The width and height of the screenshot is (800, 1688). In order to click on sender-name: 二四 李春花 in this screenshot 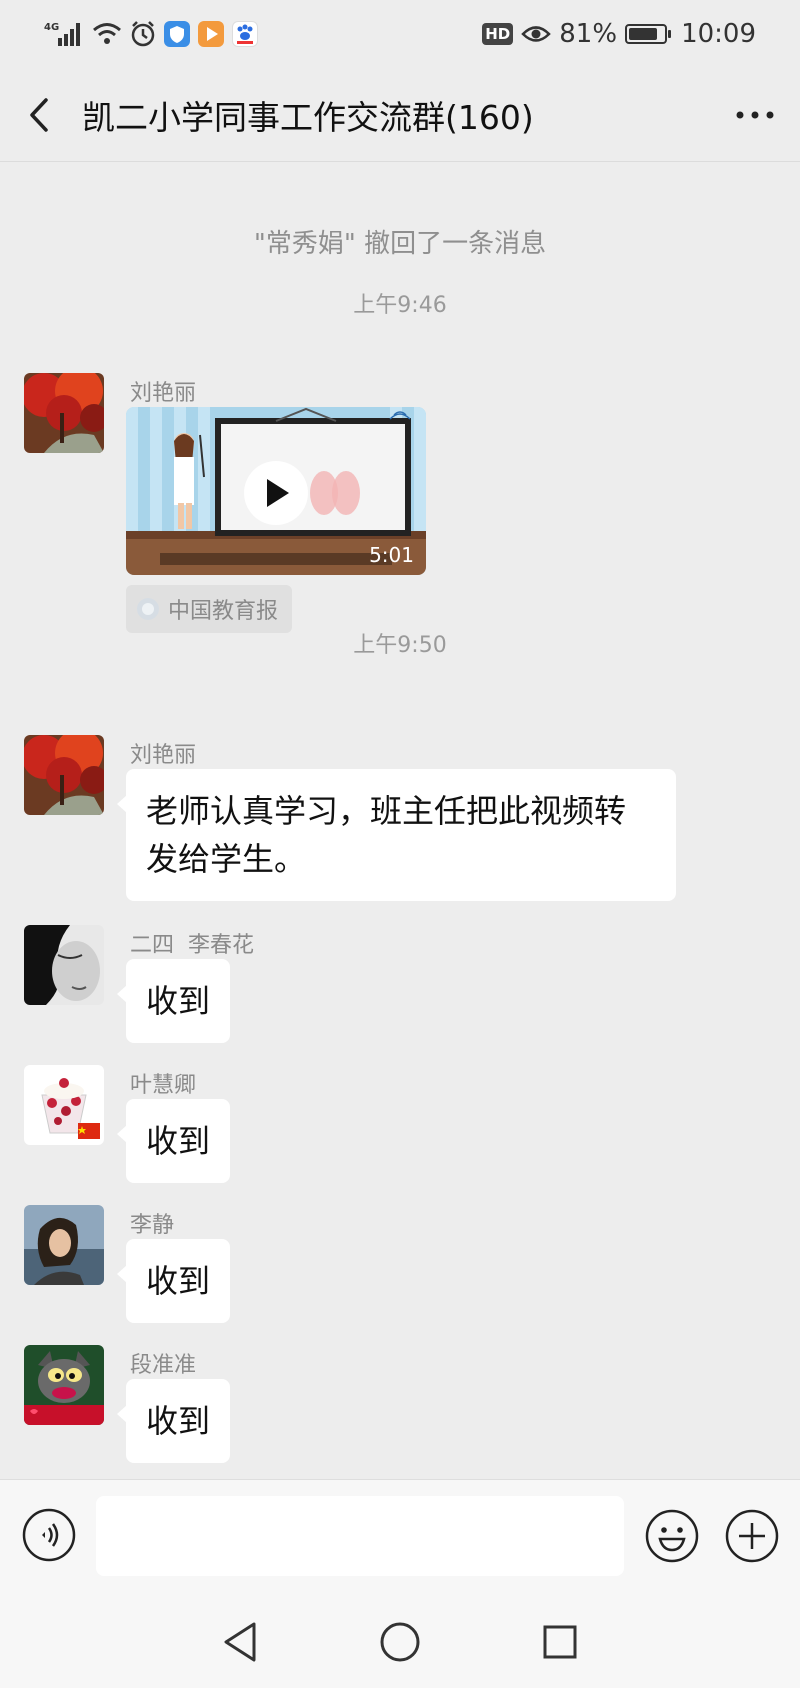, I will do `click(192, 945)`.